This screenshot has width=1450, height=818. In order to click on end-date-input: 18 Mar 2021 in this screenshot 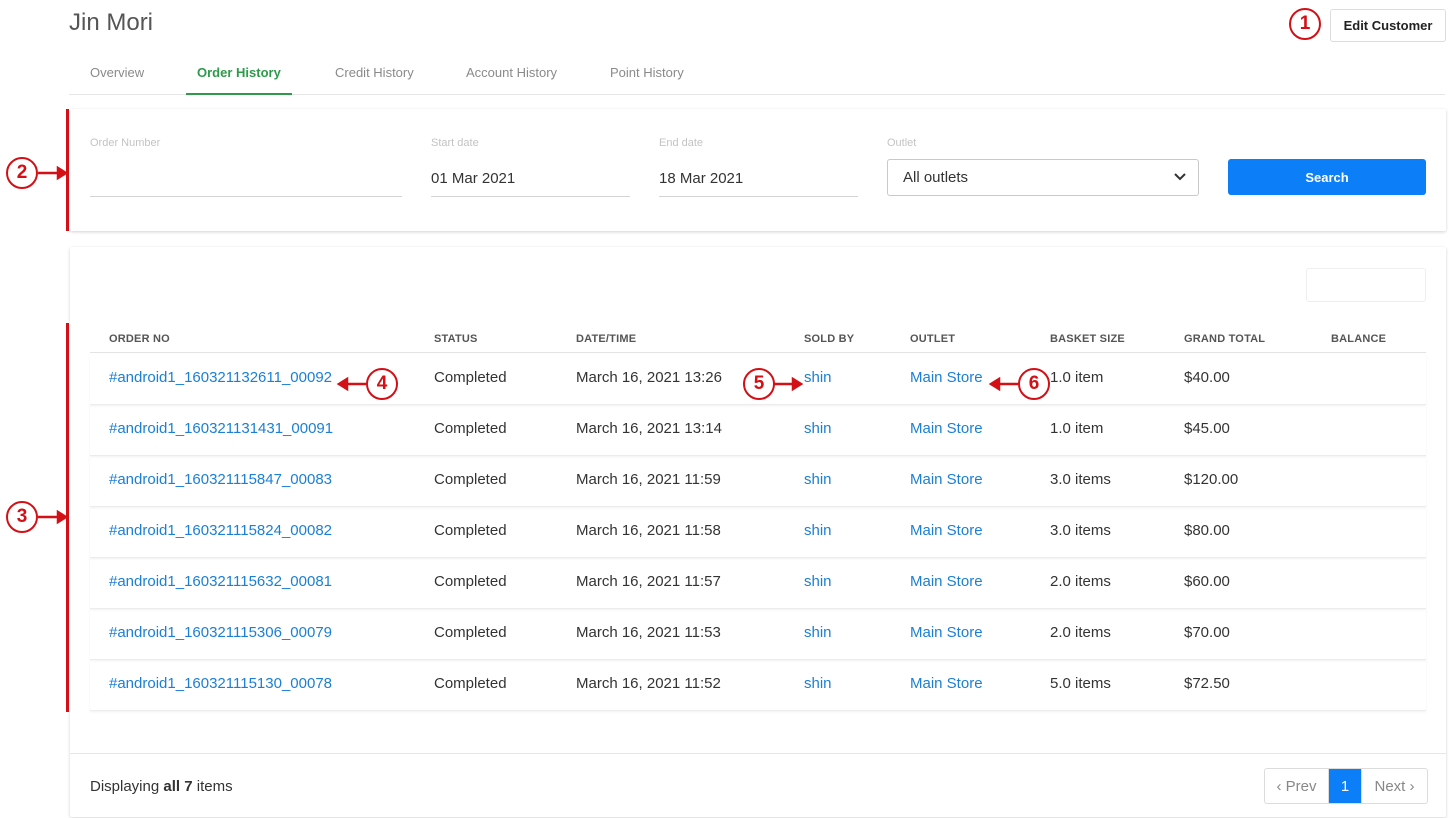, I will do `click(758, 181)`.